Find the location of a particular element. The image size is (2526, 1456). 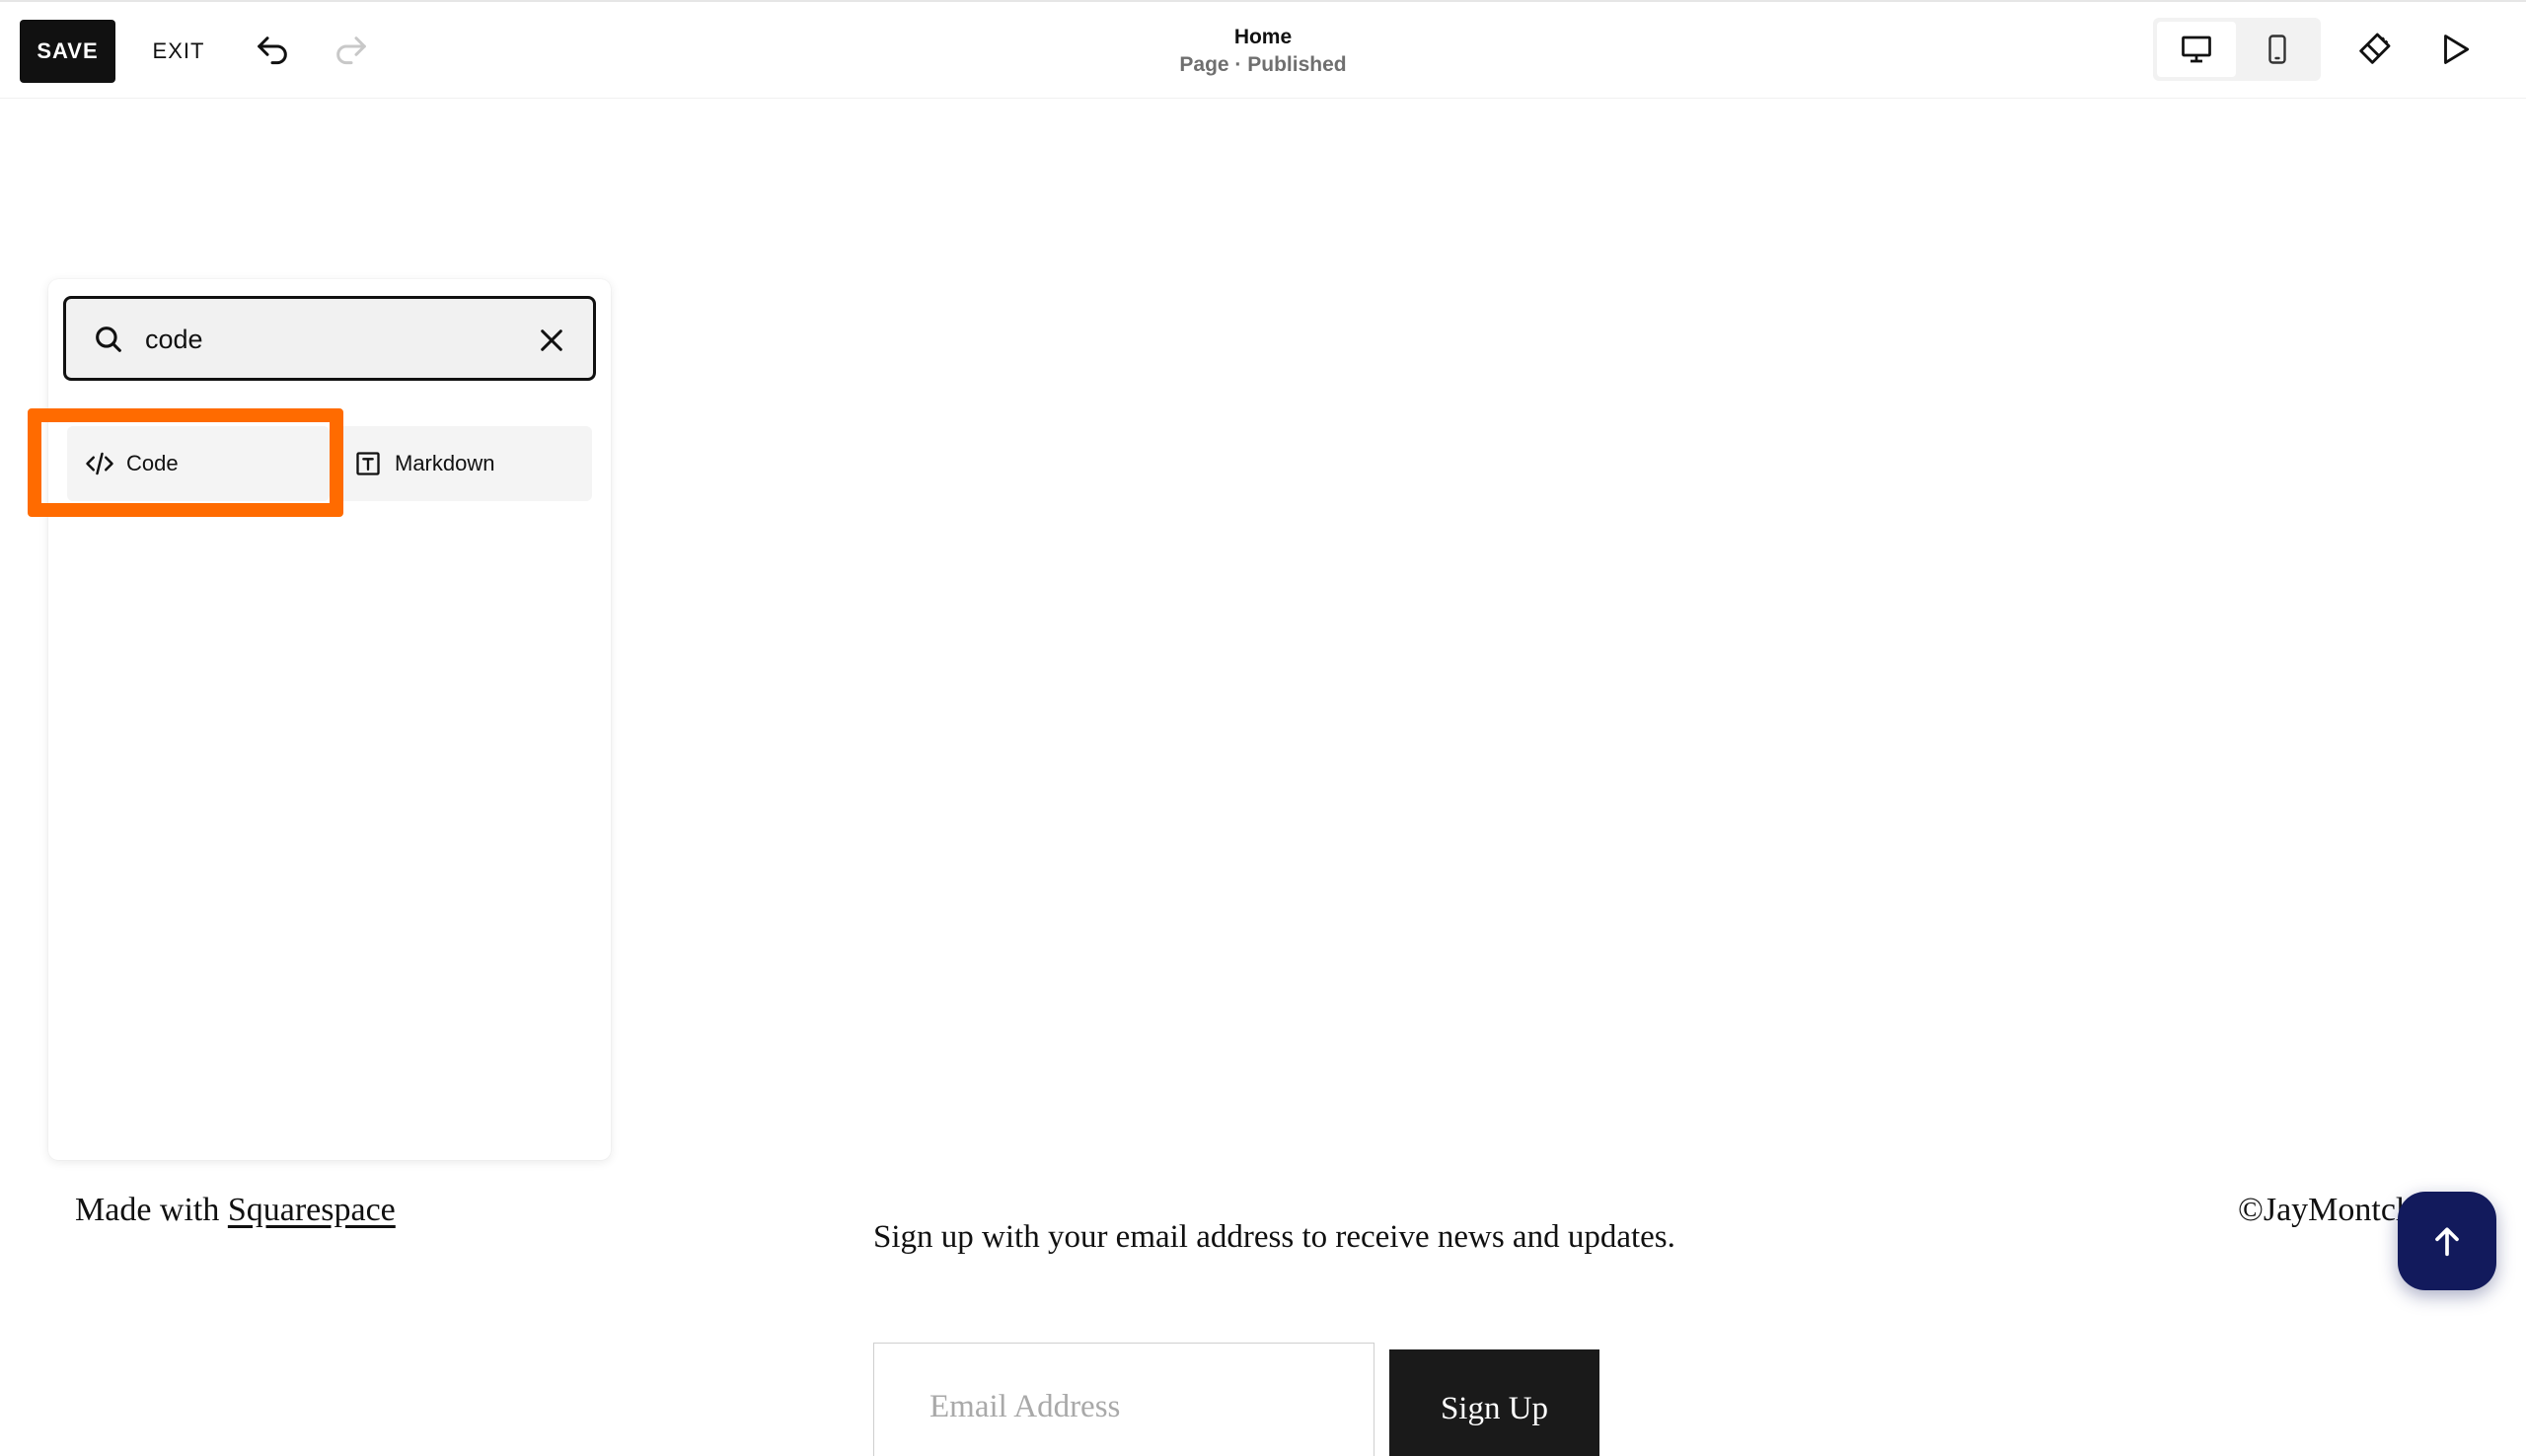

block-option-label: Code is located at coordinates (152, 463).